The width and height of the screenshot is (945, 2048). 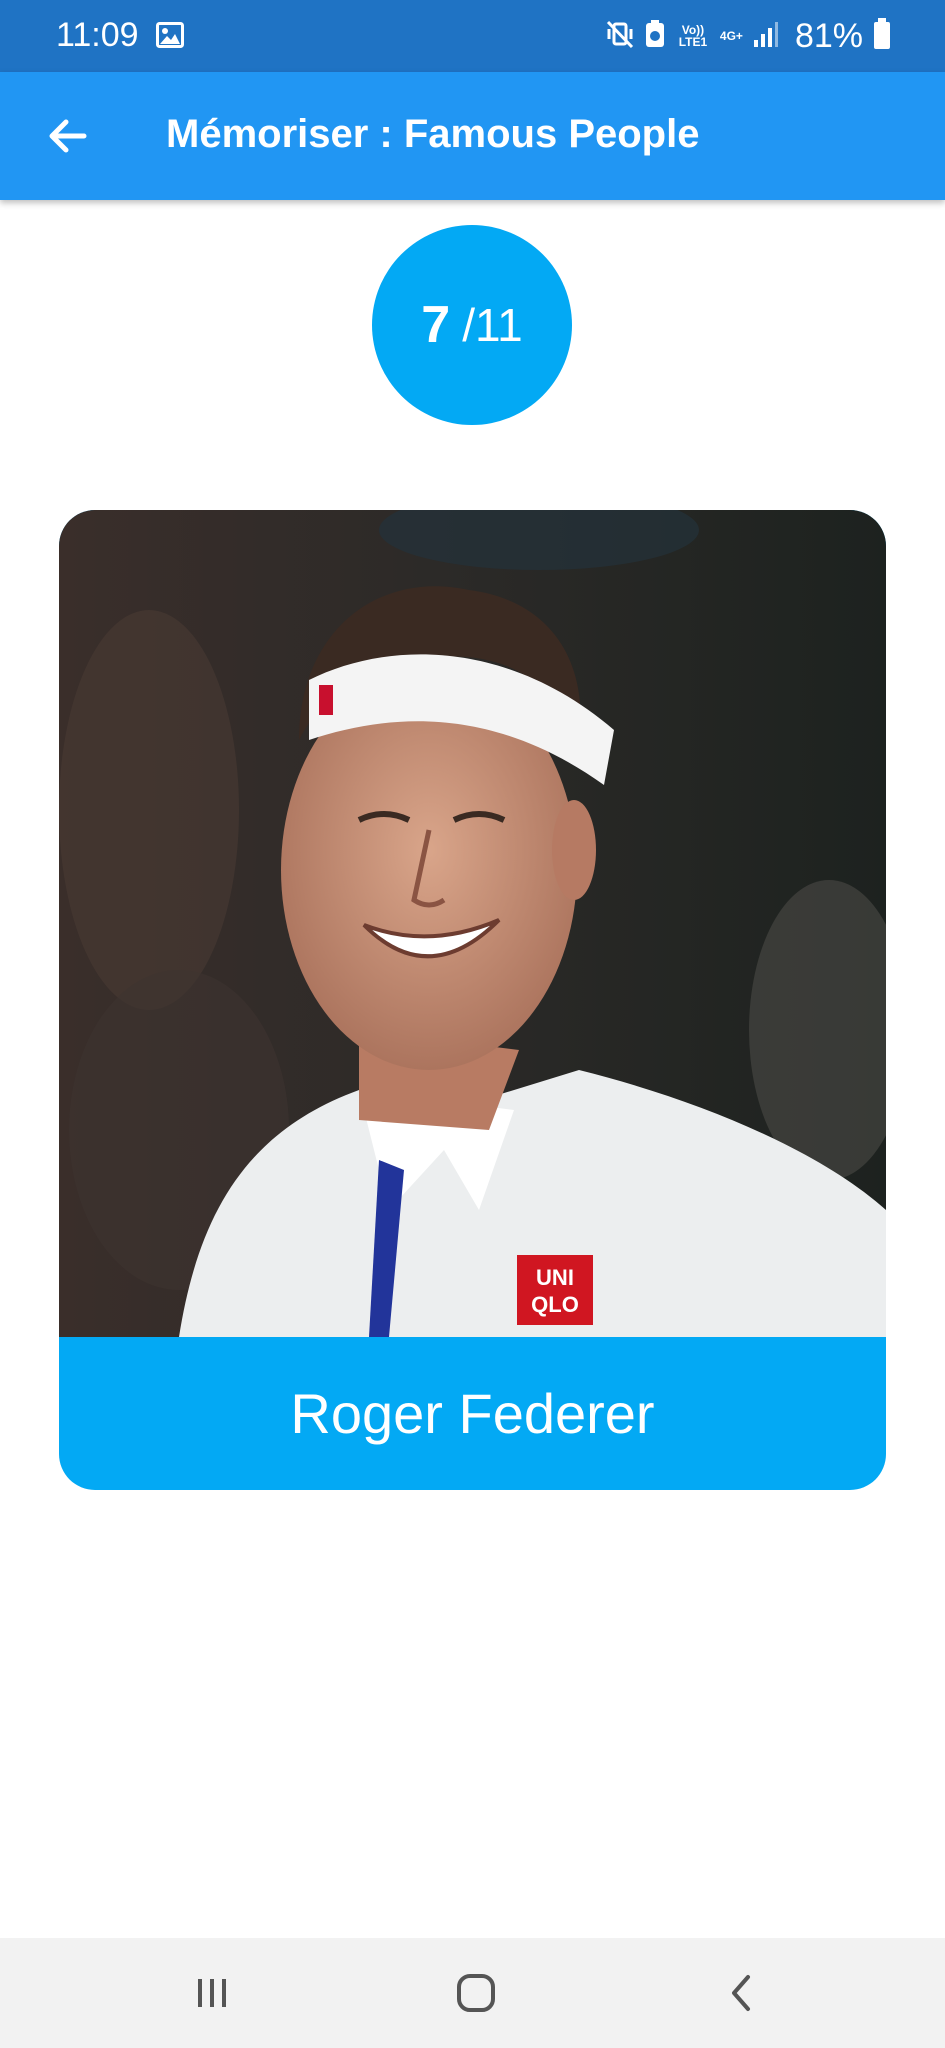 What do you see at coordinates (212, 2003) in the screenshot?
I see `recent-apps-icon` at bounding box center [212, 2003].